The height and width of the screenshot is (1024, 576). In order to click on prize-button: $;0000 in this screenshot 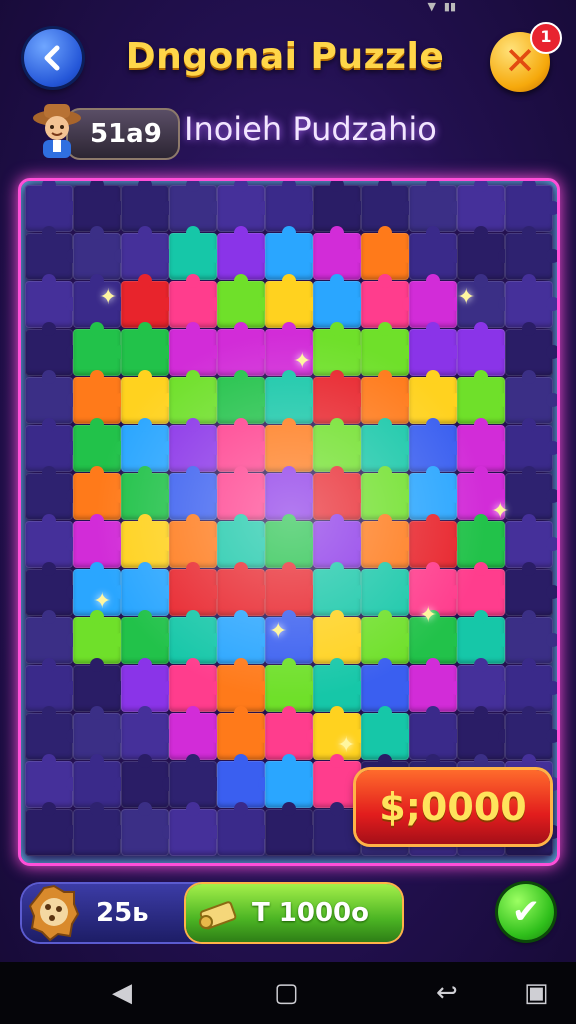, I will do `click(453, 807)`.